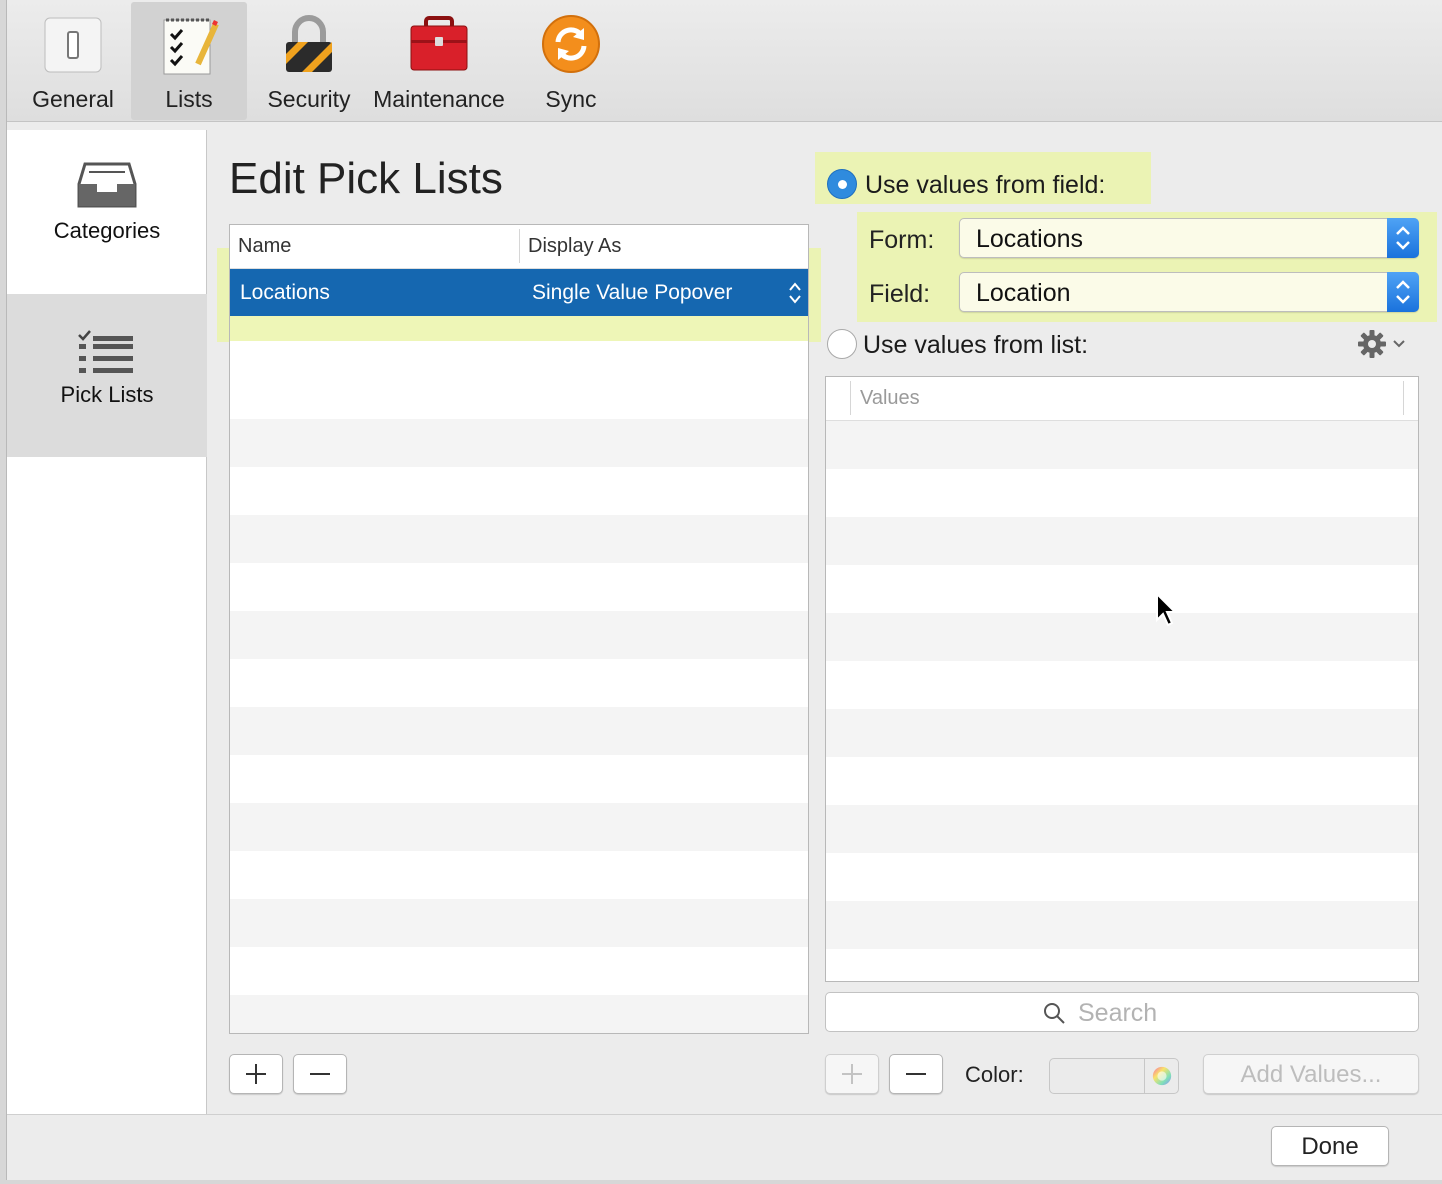  I want to click on form-popup: Locations, so click(1189, 238).